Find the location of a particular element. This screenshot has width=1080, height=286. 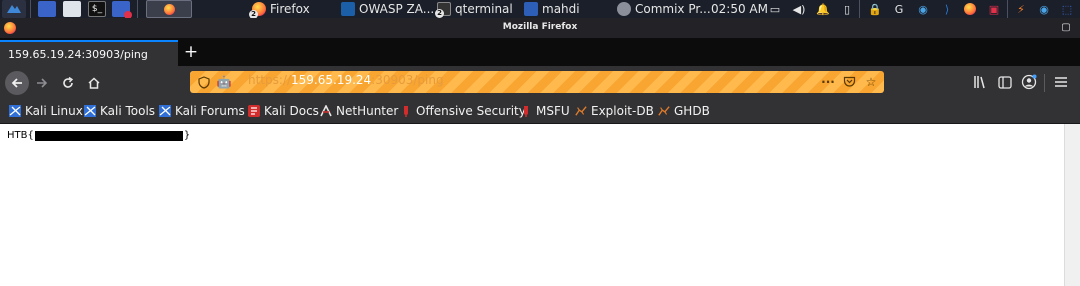

reload-icon is located at coordinates (68, 83).